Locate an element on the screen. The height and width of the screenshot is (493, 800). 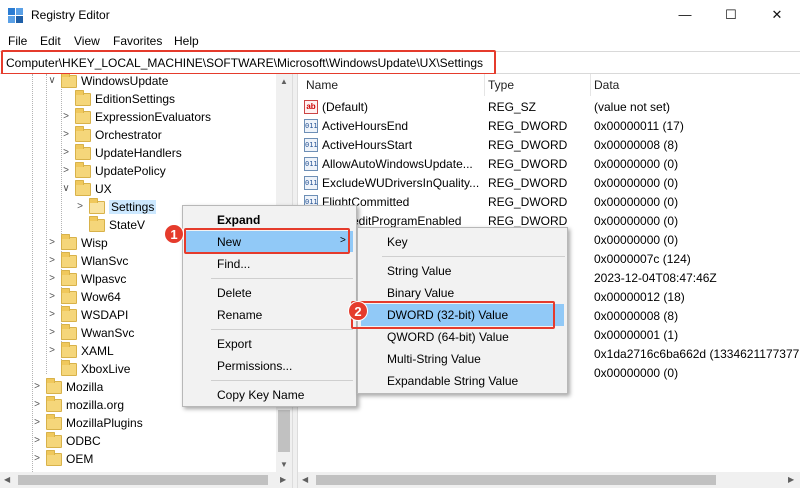
tree-node-label: Orchestrator is located at coordinates (128, 135).